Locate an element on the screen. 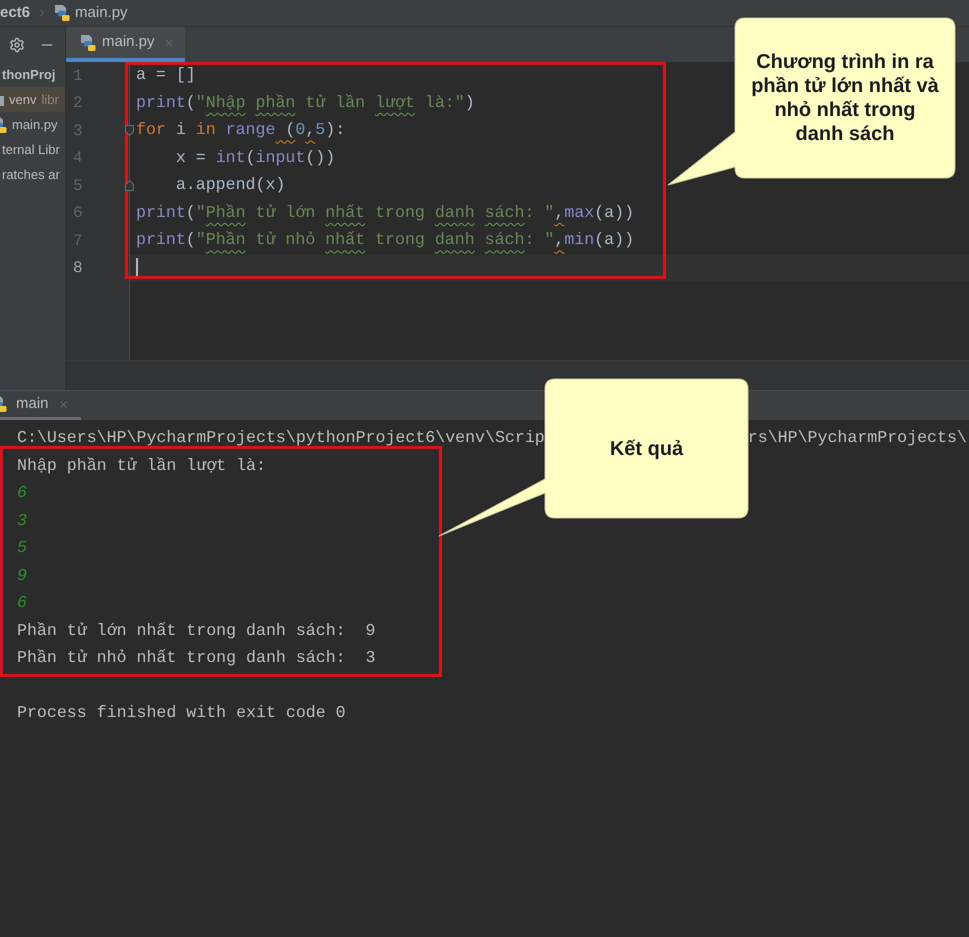 This screenshot has width=969, height=937. console-input-line: 3 is located at coordinates (22, 521).